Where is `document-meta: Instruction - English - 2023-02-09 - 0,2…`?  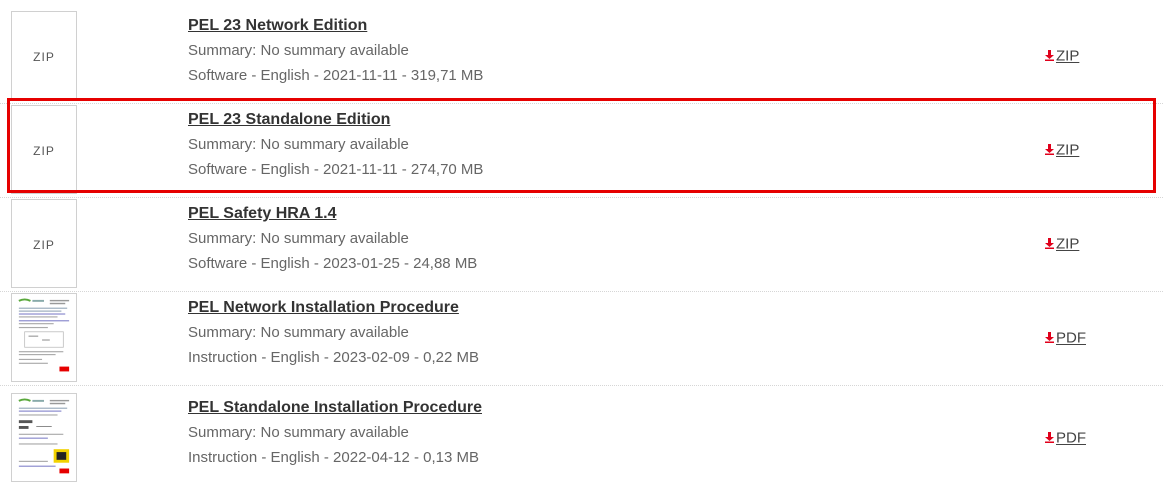 document-meta: Instruction - English - 2023-02-09 - 0,2… is located at coordinates (333, 357).